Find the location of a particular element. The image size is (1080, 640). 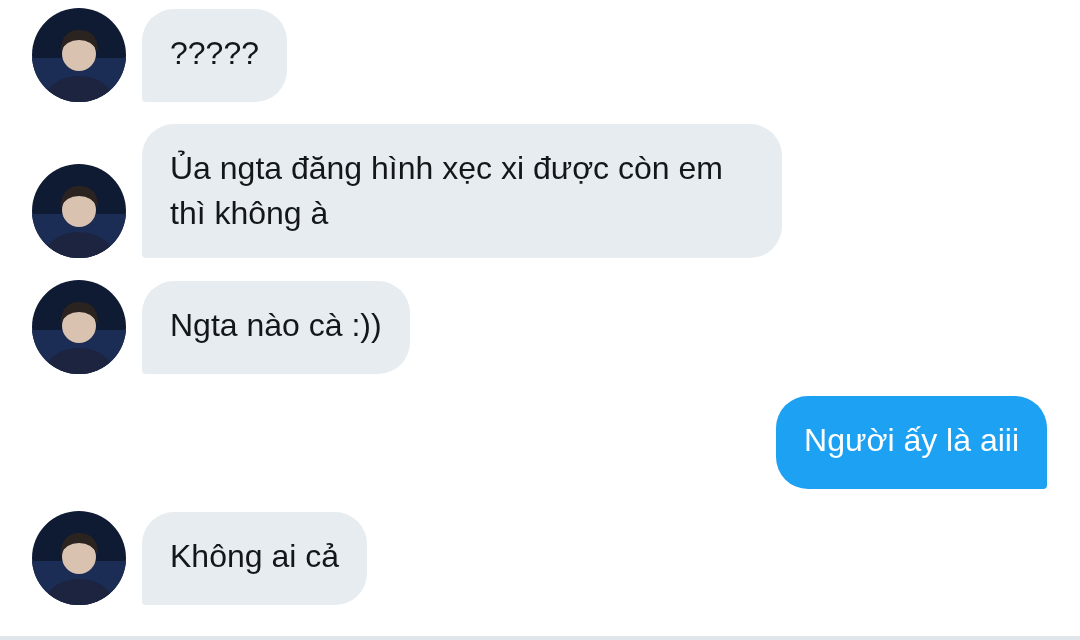

message-bubble: Người ấy là aiii is located at coordinates (911, 442).